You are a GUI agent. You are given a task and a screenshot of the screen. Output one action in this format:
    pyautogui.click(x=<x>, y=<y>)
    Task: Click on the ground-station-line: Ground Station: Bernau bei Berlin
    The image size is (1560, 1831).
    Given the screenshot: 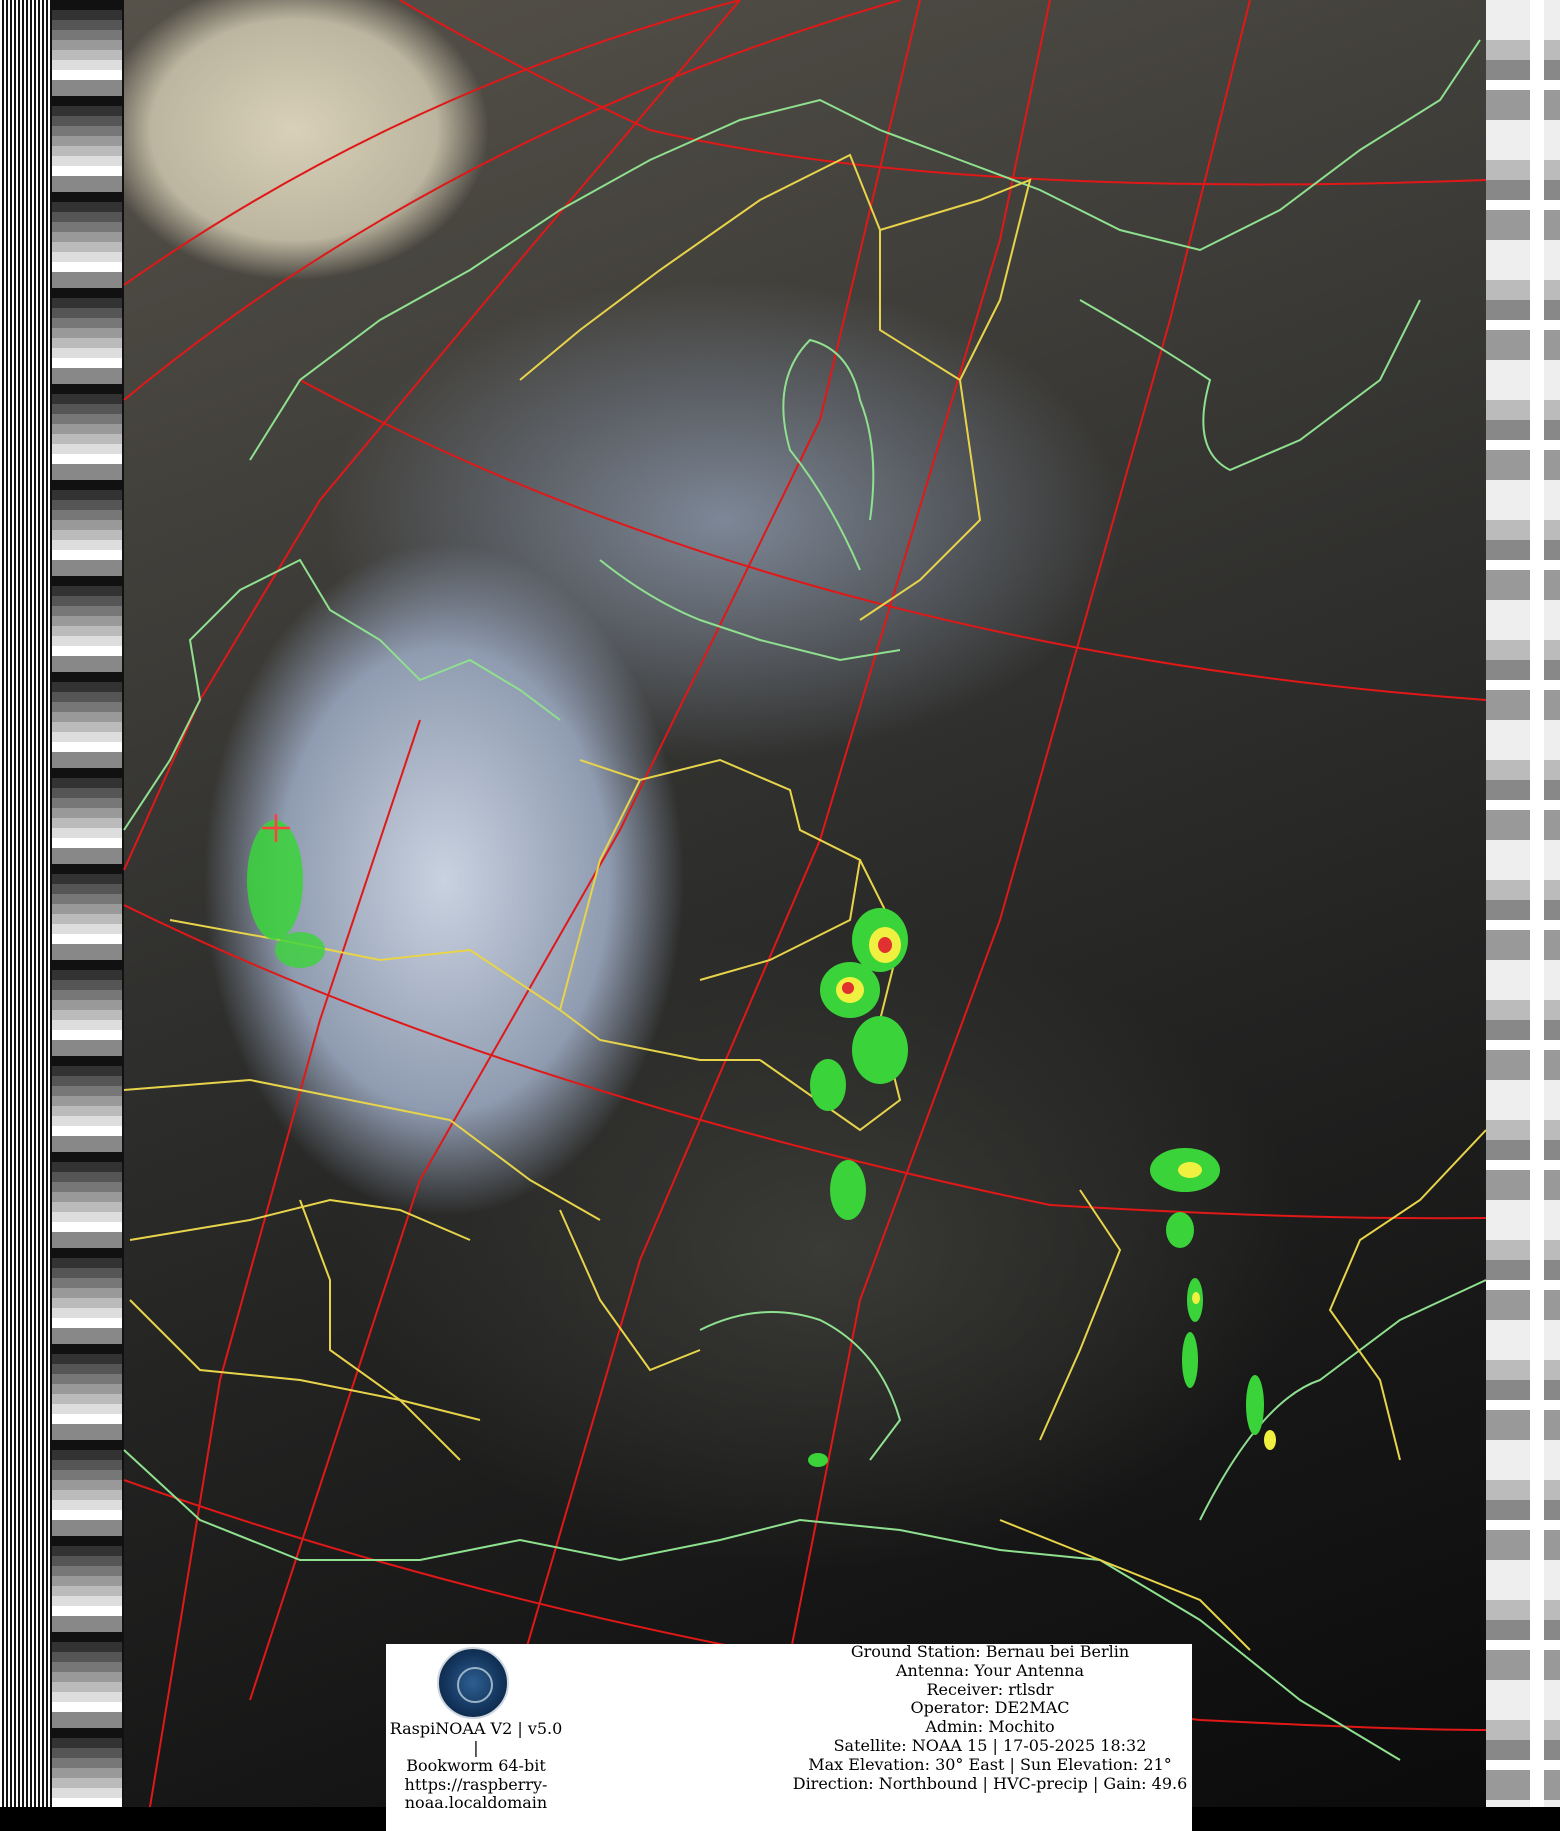 What is the action you would take?
    pyautogui.click(x=990, y=1651)
    